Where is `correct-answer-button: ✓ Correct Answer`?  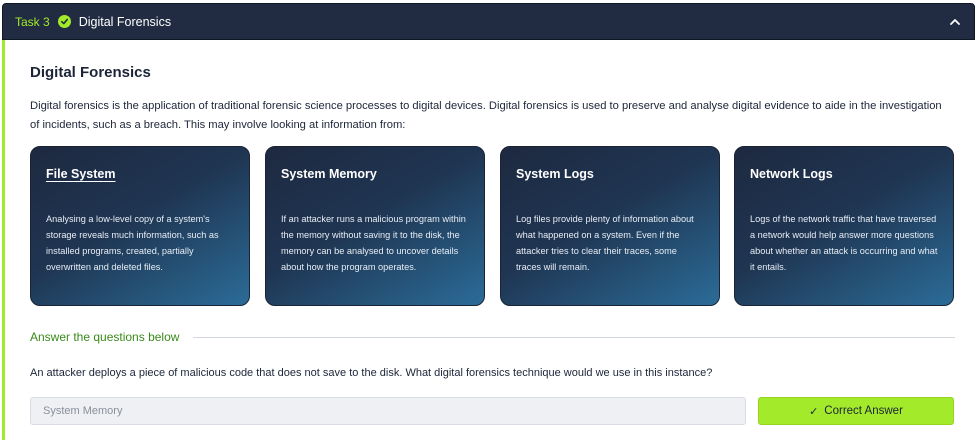
correct-answer-button: ✓ Correct Answer is located at coordinates (856, 411).